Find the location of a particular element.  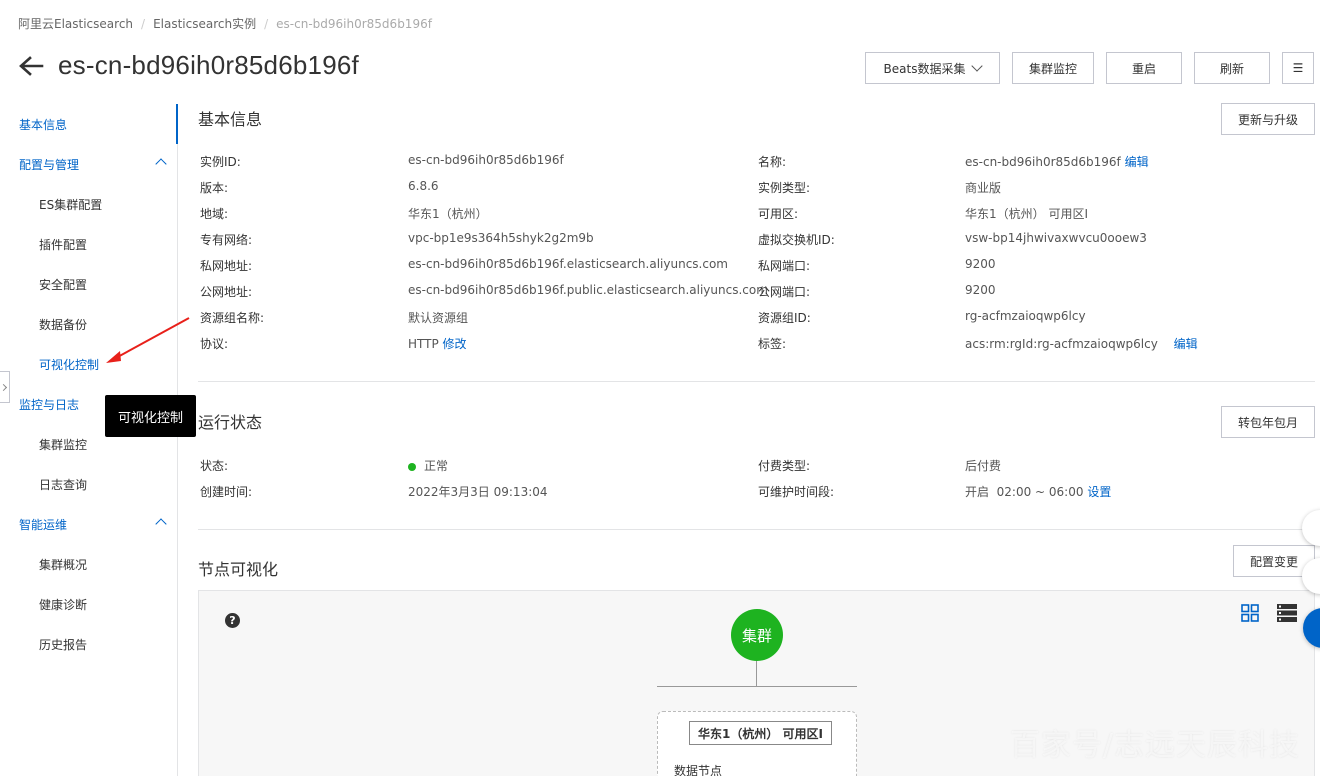

cluster-node: 集群 is located at coordinates (757, 635).